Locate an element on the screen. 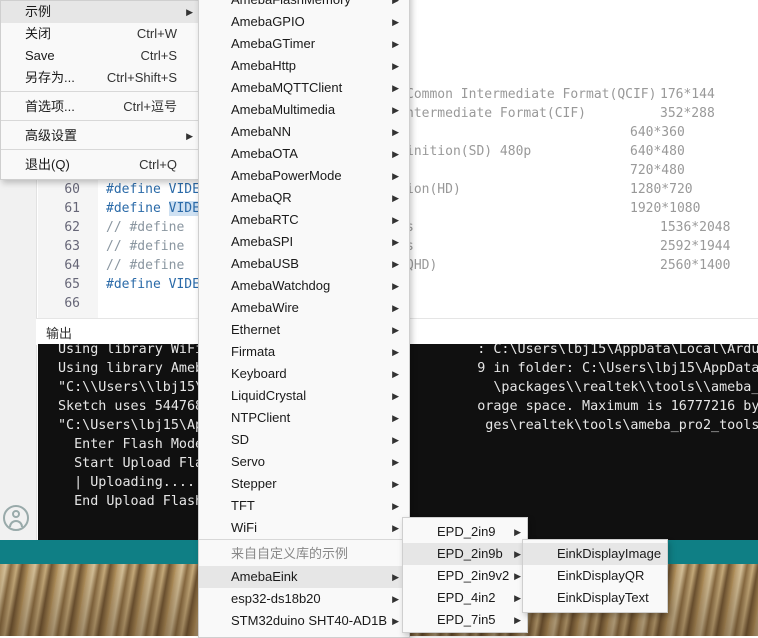  menu-item-label: 退出(Q) is located at coordinates (47, 164).